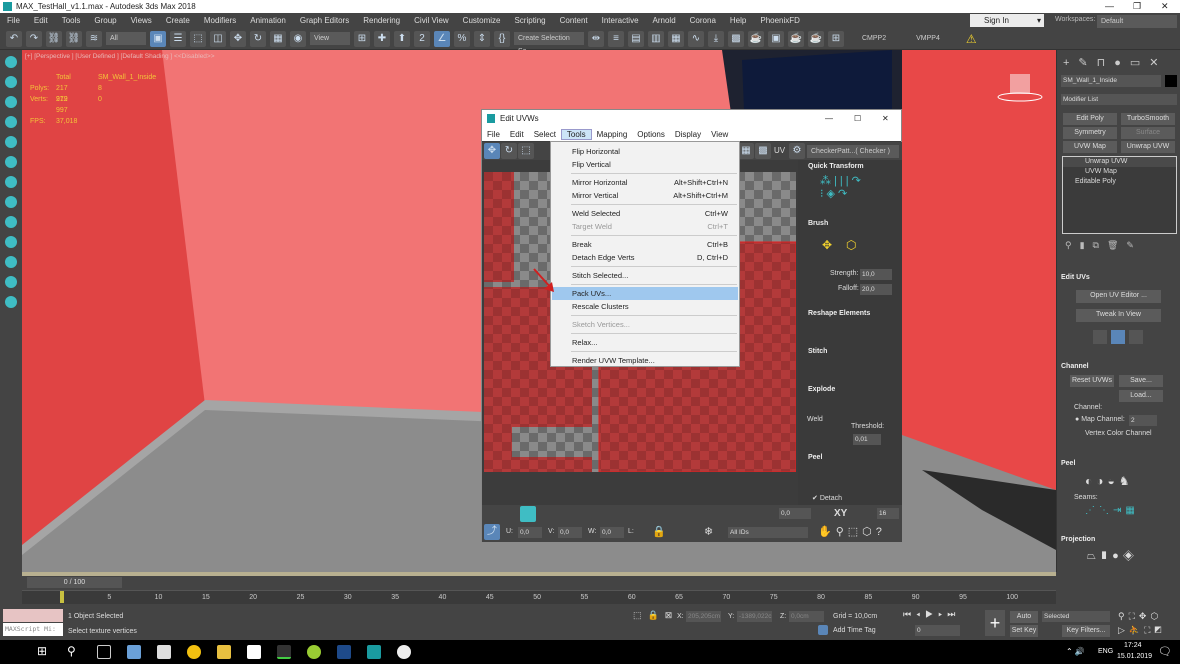 Image resolution: width=1180 pixels, height=664 pixels. What do you see at coordinates (1090, 119) in the screenshot?
I see `edit-poly-button: Edit Poly` at bounding box center [1090, 119].